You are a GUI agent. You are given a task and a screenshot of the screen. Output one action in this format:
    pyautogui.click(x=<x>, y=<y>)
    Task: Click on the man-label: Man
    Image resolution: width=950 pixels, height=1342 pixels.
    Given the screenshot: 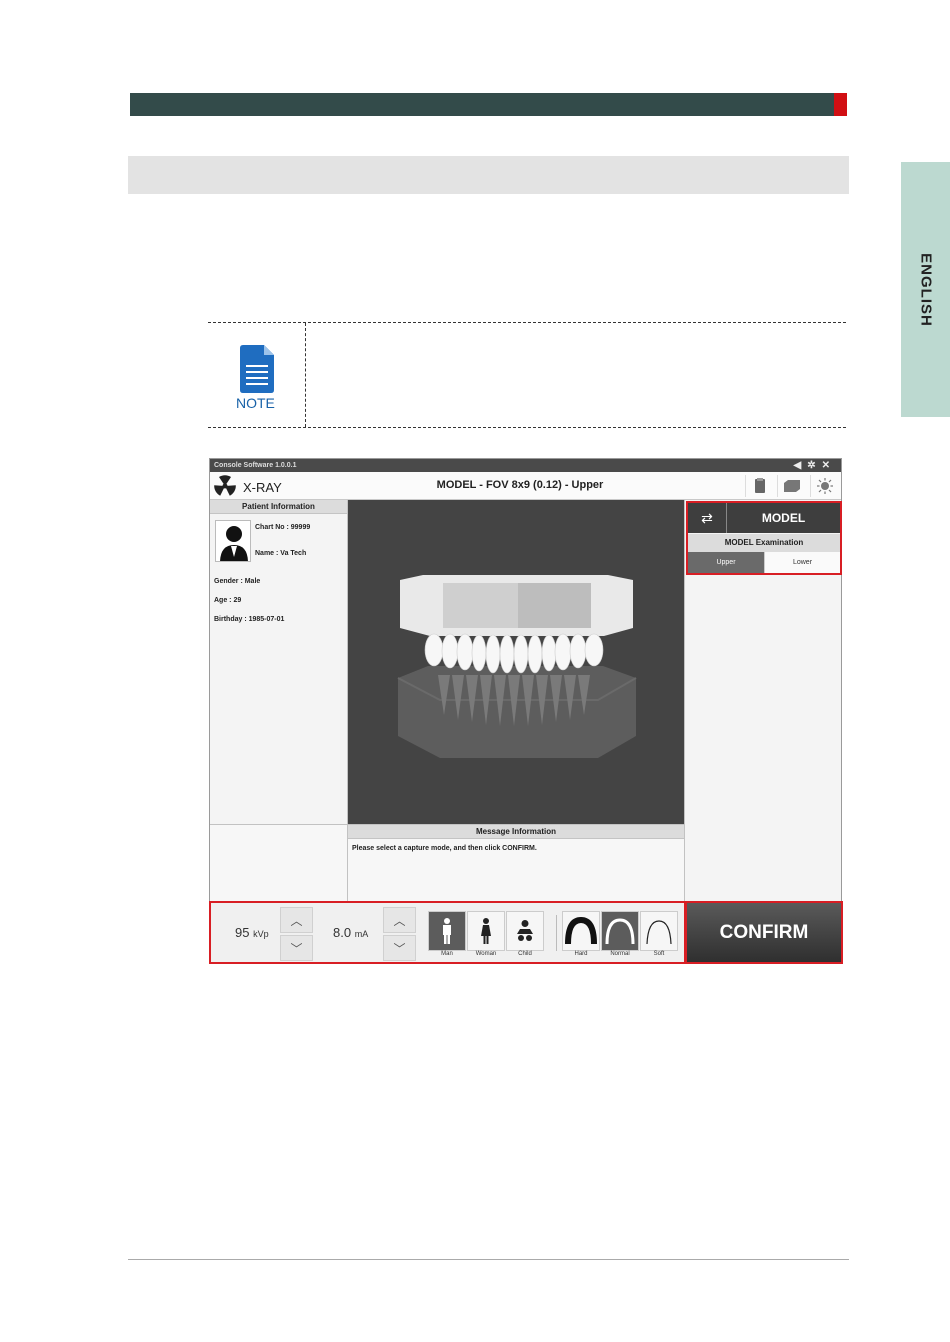 What is the action you would take?
    pyautogui.click(x=447, y=954)
    